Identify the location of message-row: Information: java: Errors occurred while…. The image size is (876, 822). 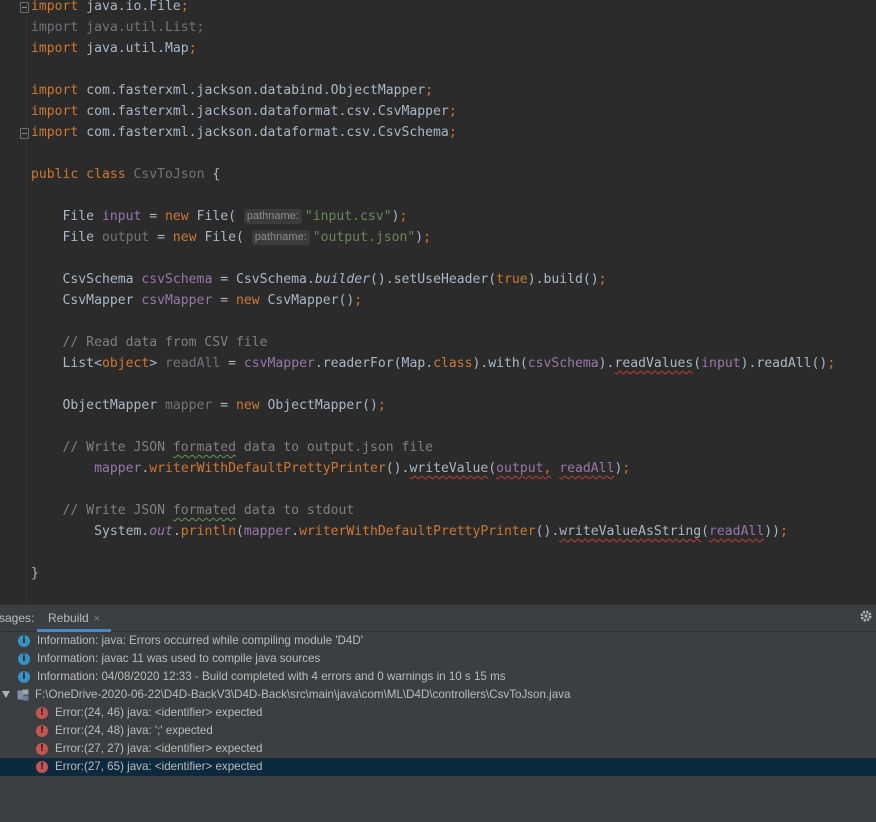
(438, 641).